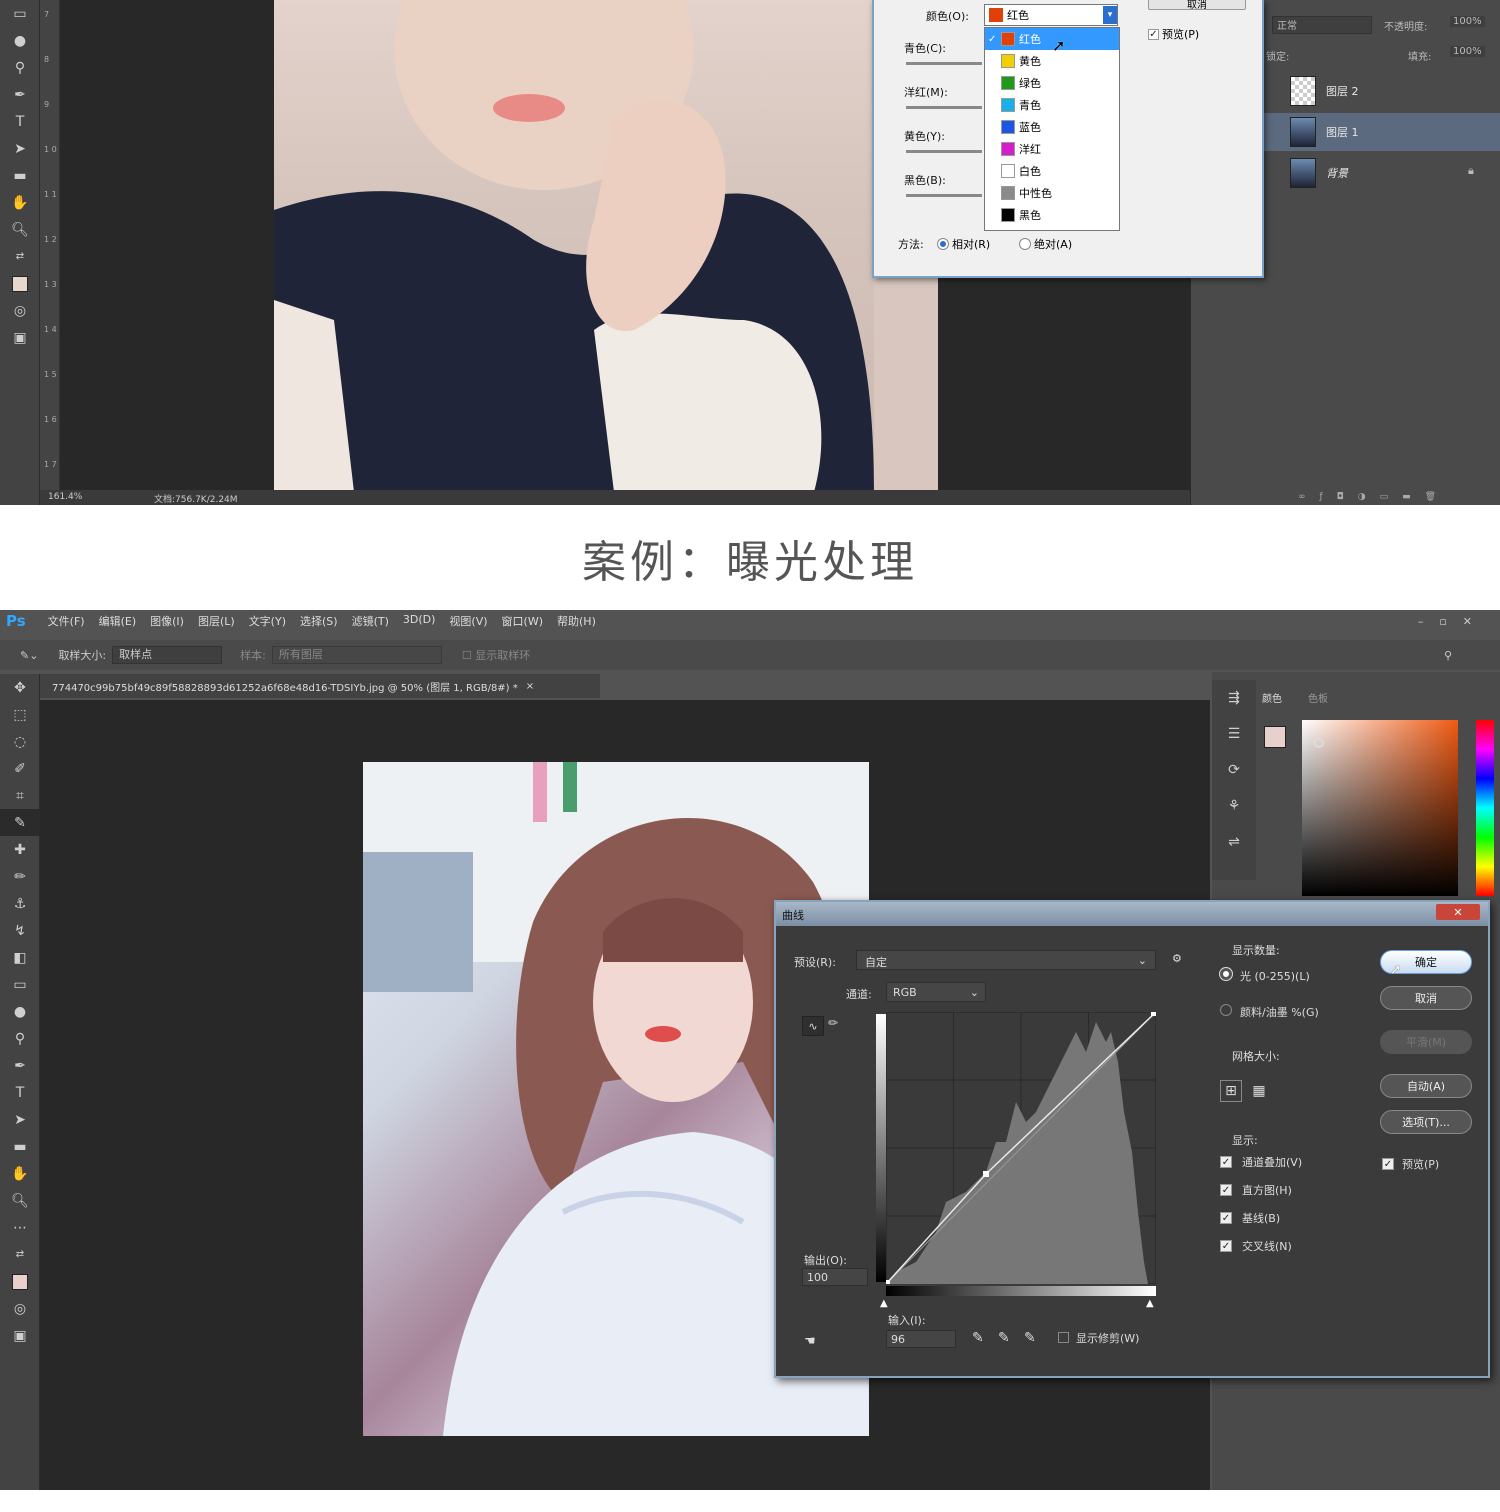  I want to click on layer-row: 背景 🔒︎, so click(1381, 173).